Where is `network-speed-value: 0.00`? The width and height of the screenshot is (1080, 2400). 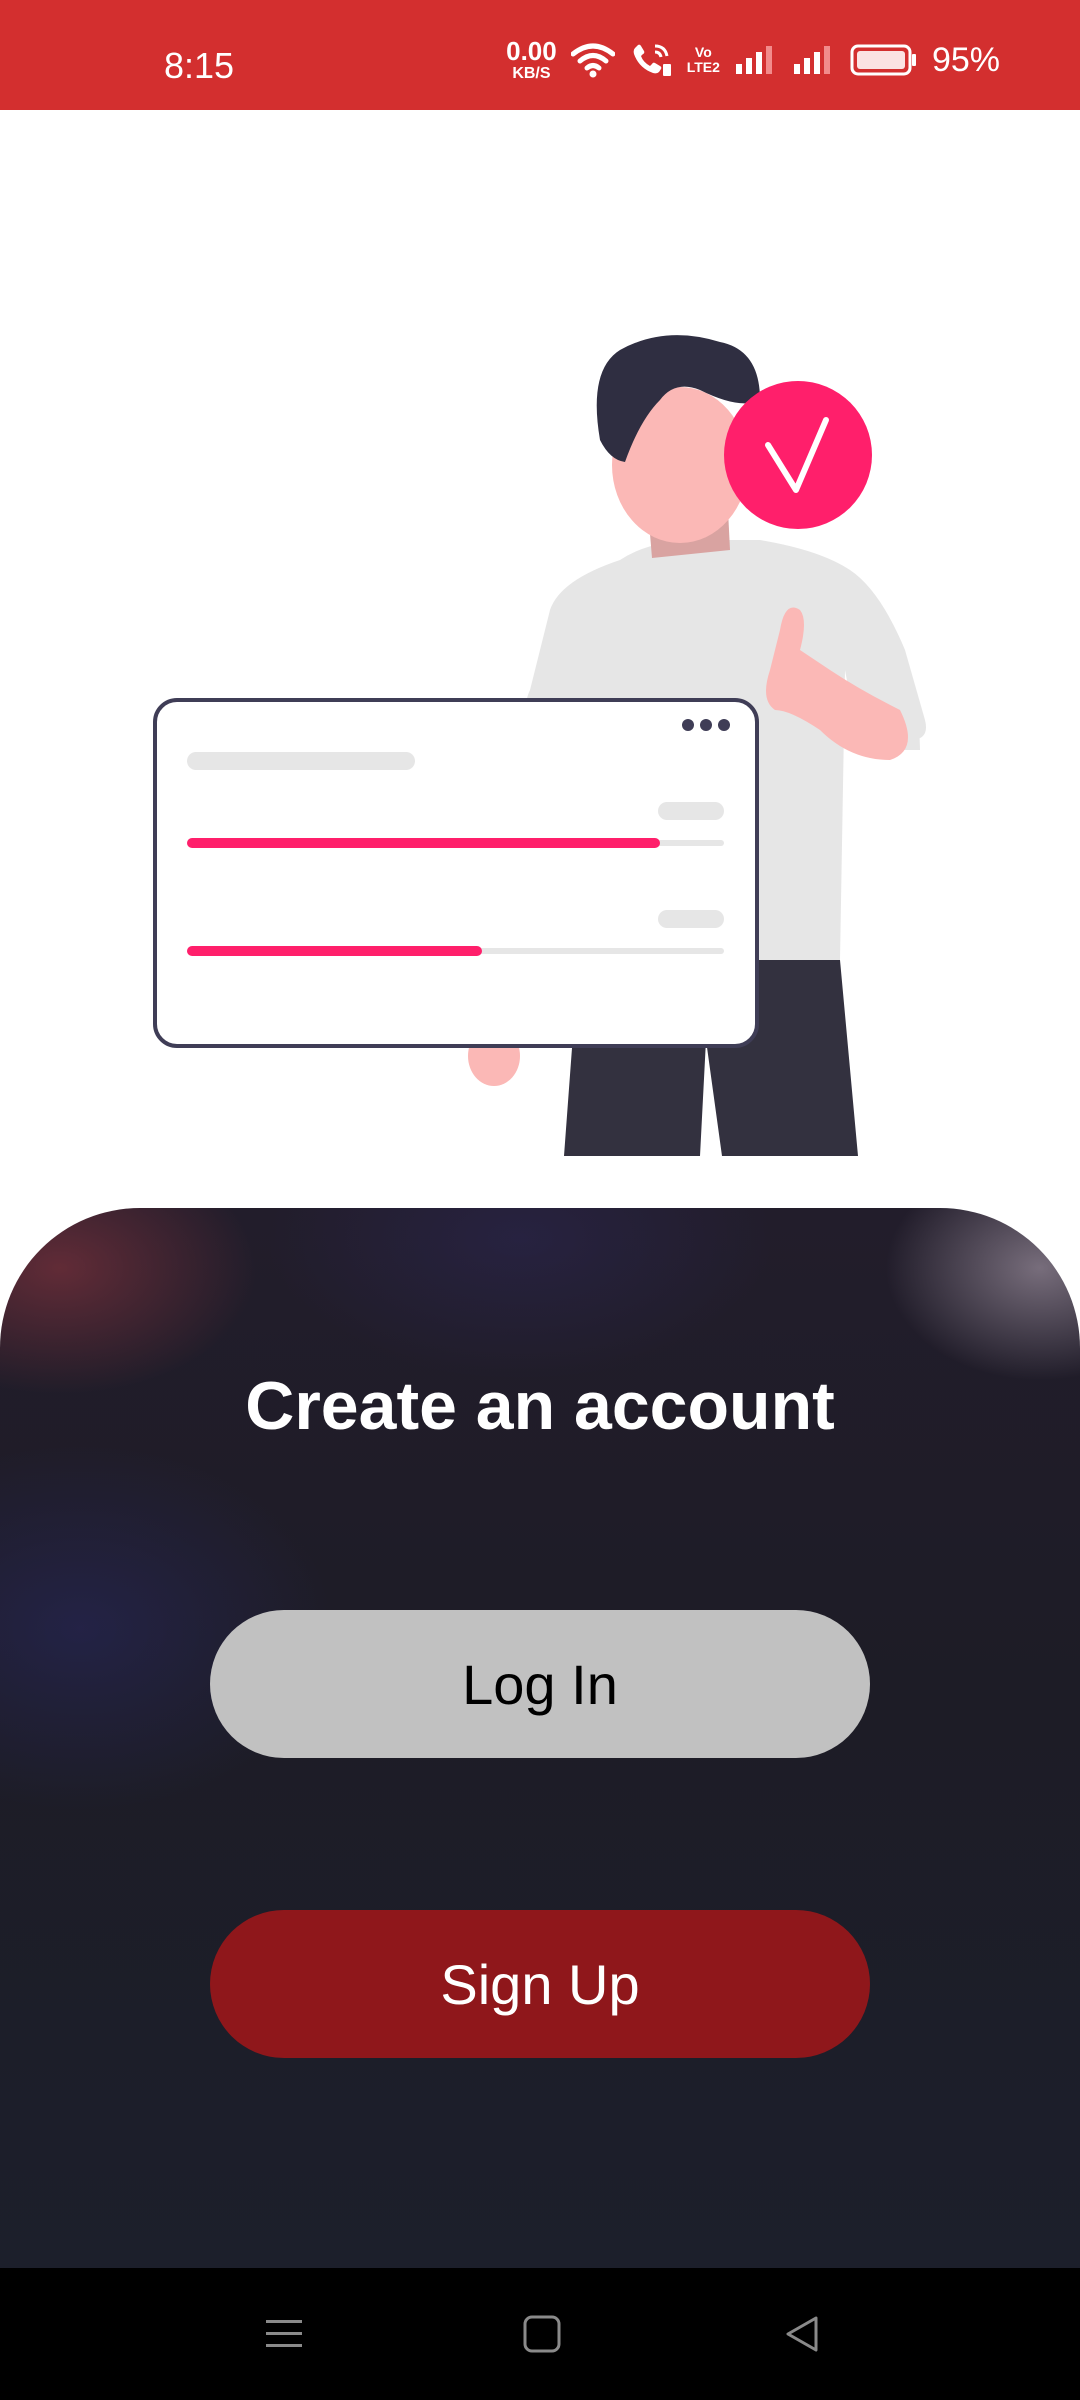
network-speed-value: 0.00 is located at coordinates (531, 51).